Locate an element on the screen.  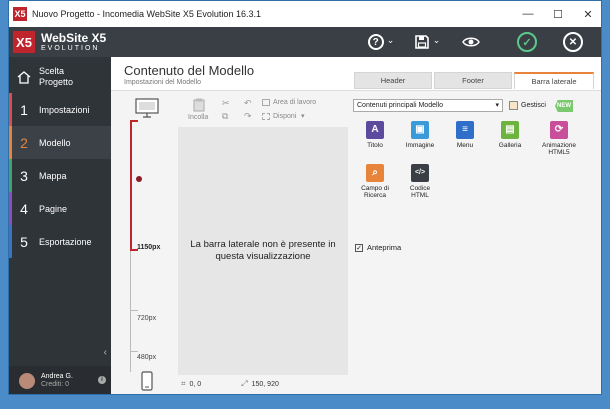
sidebar-item-mappa: 3 Mappa is located at coordinates (60, 175).